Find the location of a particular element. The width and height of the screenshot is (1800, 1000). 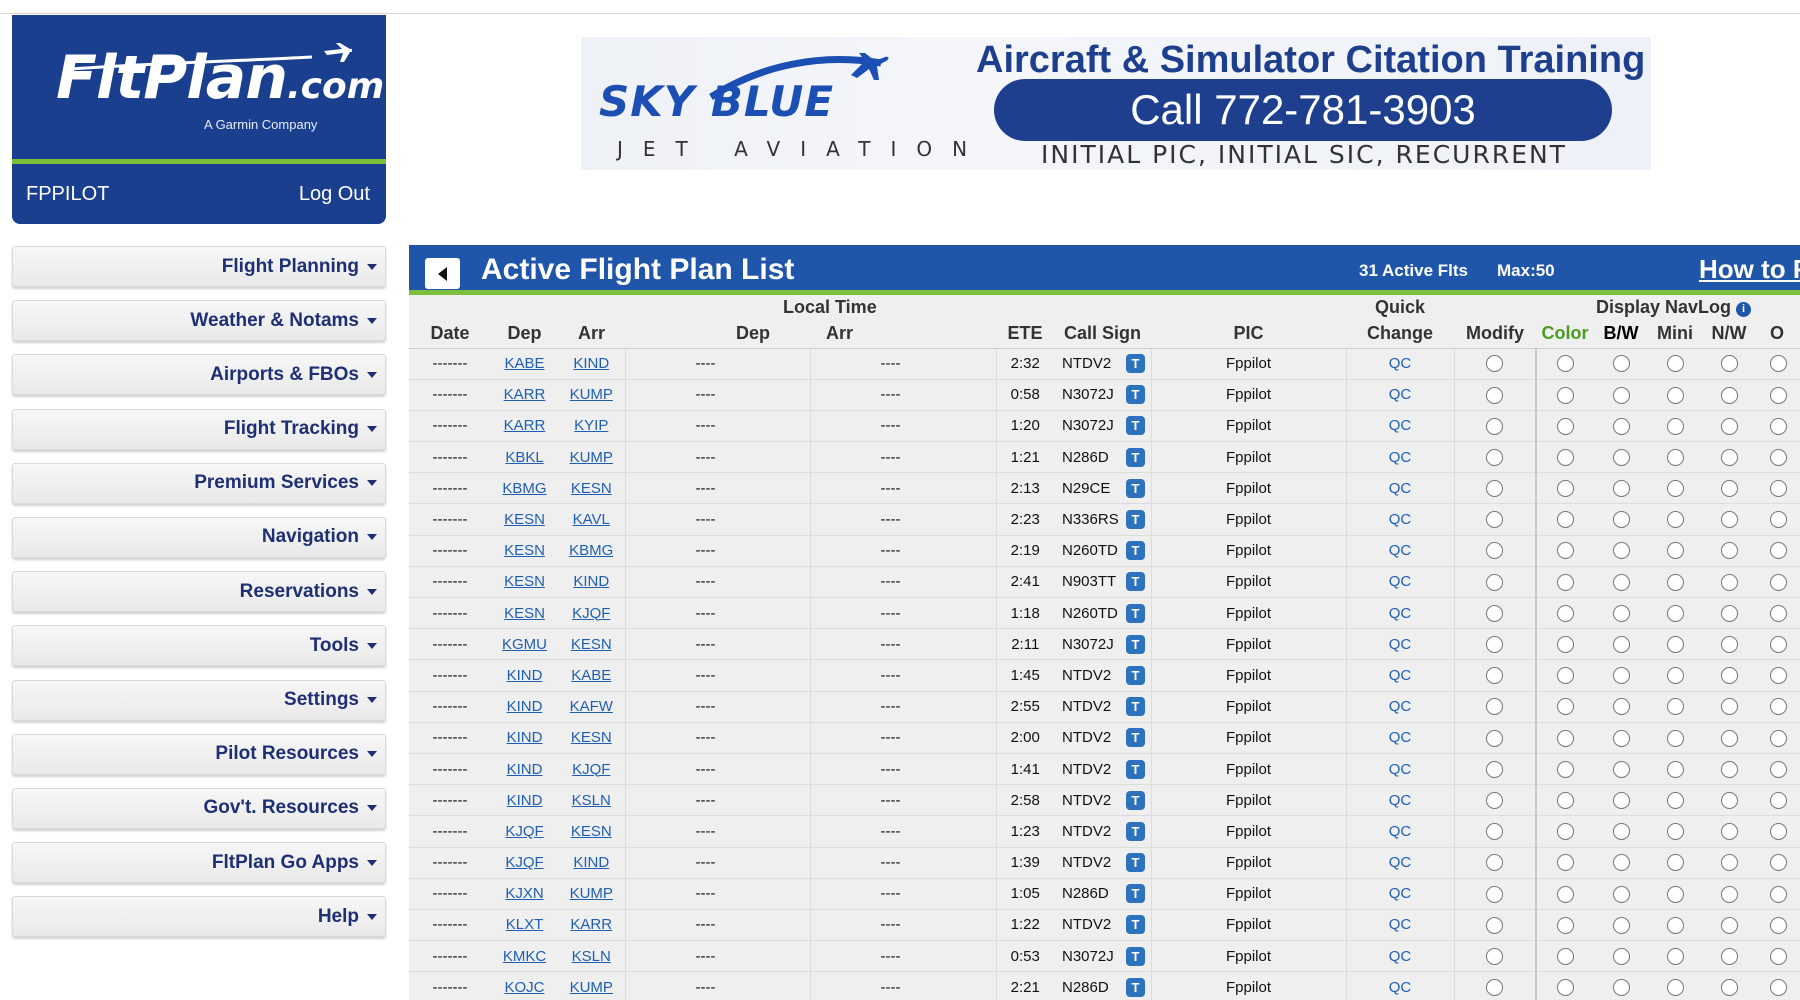

menu-item-reservations: Reservations is located at coordinates (199, 592).